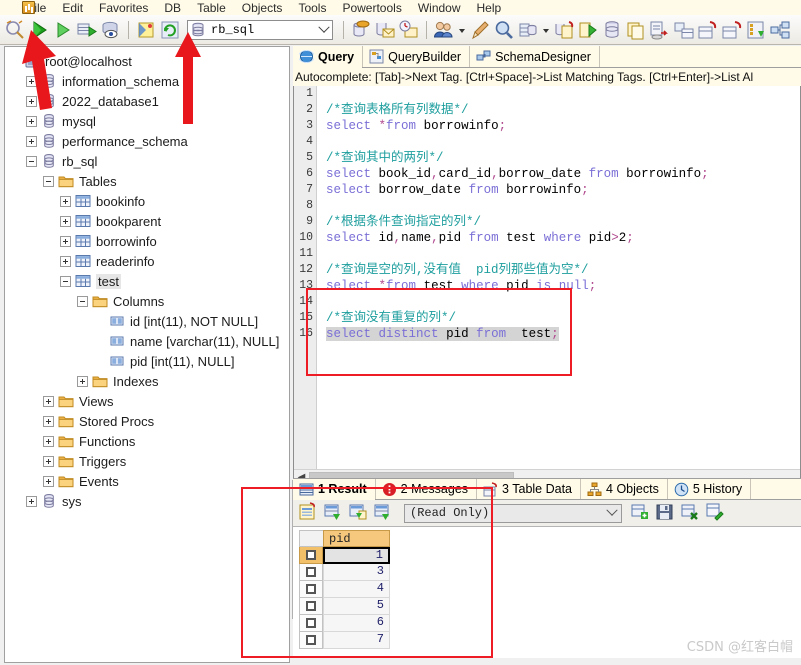 The height and width of the screenshot is (665, 801). Describe the element at coordinates (710, 489) in the screenshot. I see `tab-history: 5 History` at that location.